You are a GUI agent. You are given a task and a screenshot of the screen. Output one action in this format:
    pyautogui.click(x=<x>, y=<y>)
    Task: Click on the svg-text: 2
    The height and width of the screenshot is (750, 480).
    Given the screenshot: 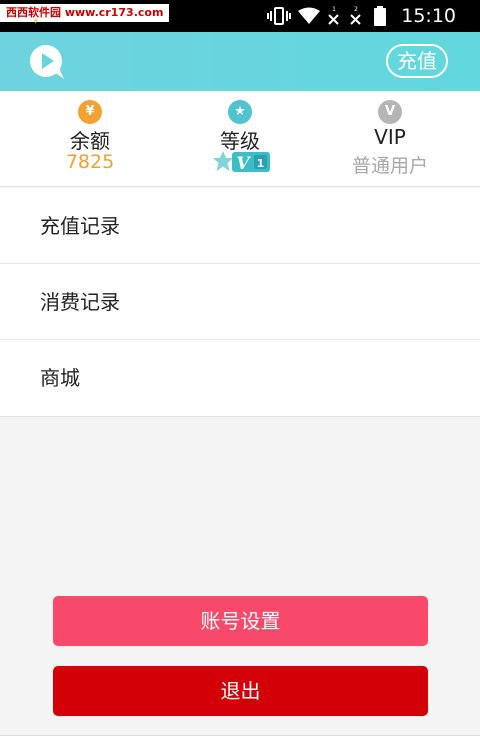 What is the action you would take?
    pyautogui.click(x=356, y=9)
    